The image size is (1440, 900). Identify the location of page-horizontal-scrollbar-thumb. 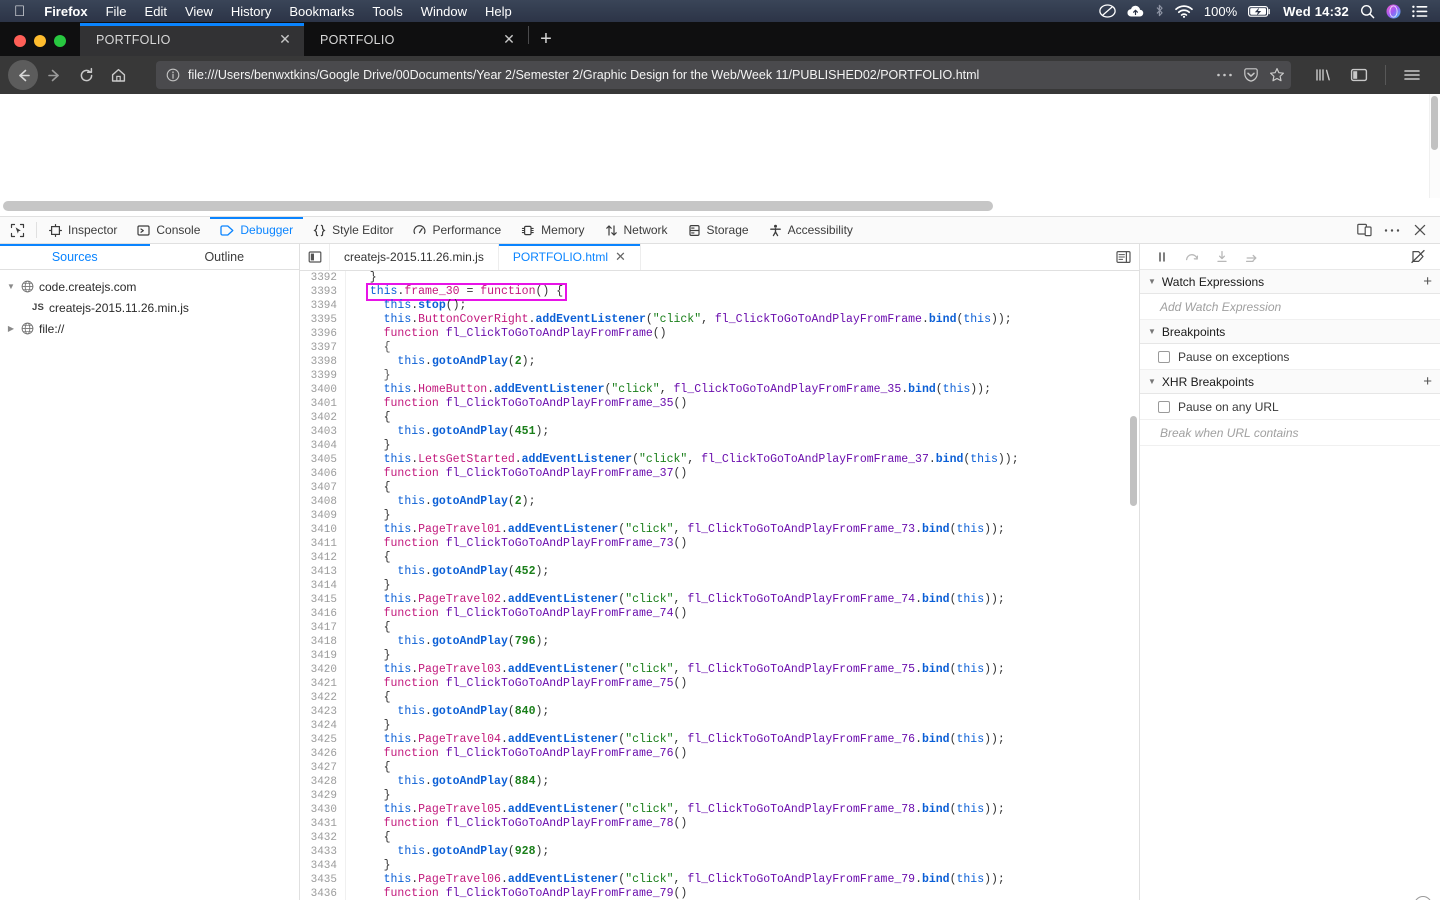
(498, 206).